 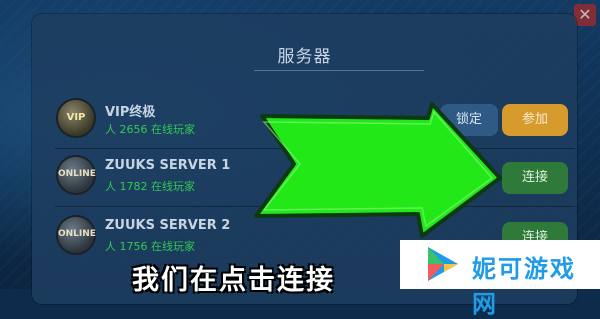 I want to click on caption-text: 我们在点击连接, so click(x=233, y=280).